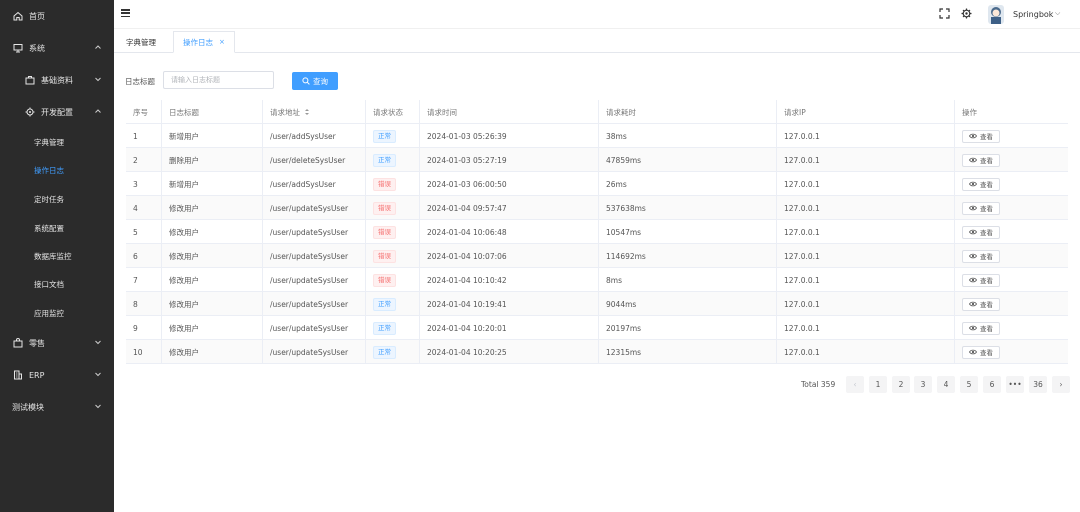 The height and width of the screenshot is (512, 1080). I want to click on log-title-search-input, so click(218, 80).